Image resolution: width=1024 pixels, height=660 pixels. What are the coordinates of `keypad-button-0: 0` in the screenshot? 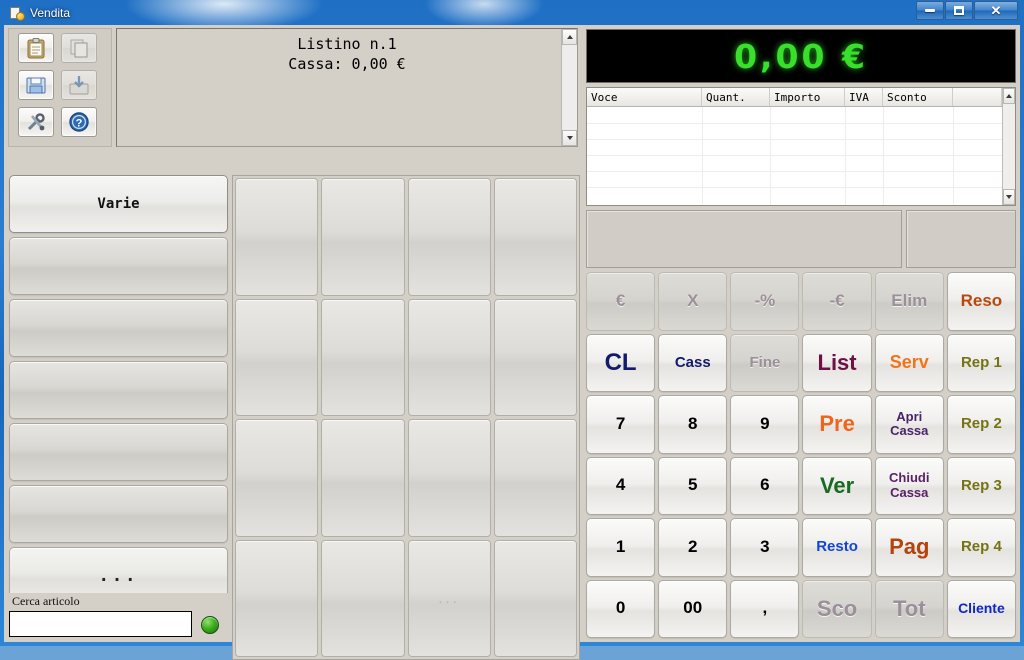 It's located at (621, 608).